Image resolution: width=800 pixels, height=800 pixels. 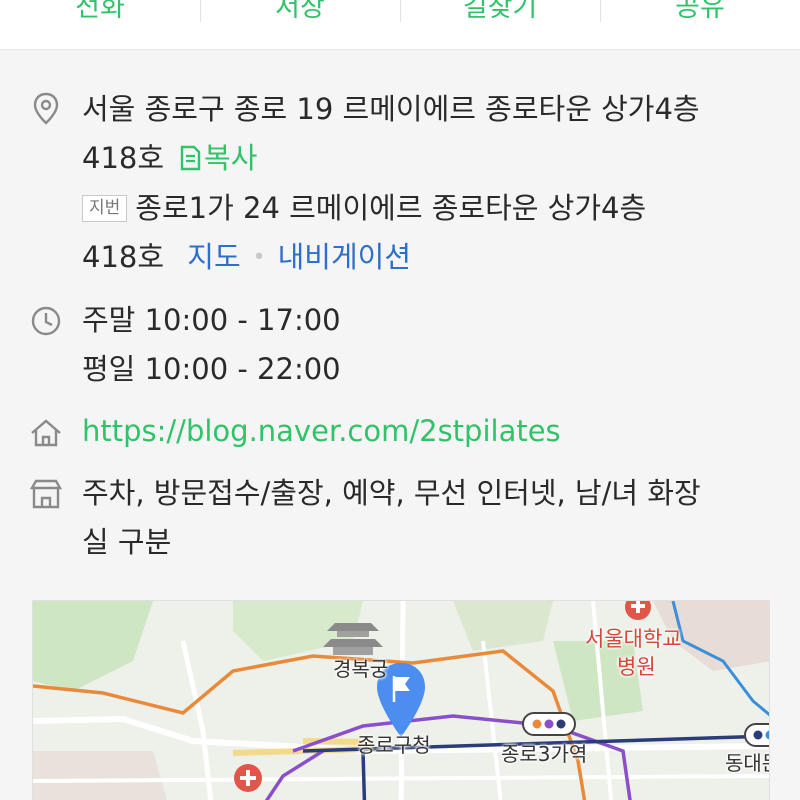 What do you see at coordinates (46, 321) in the screenshot?
I see `clock-icon` at bounding box center [46, 321].